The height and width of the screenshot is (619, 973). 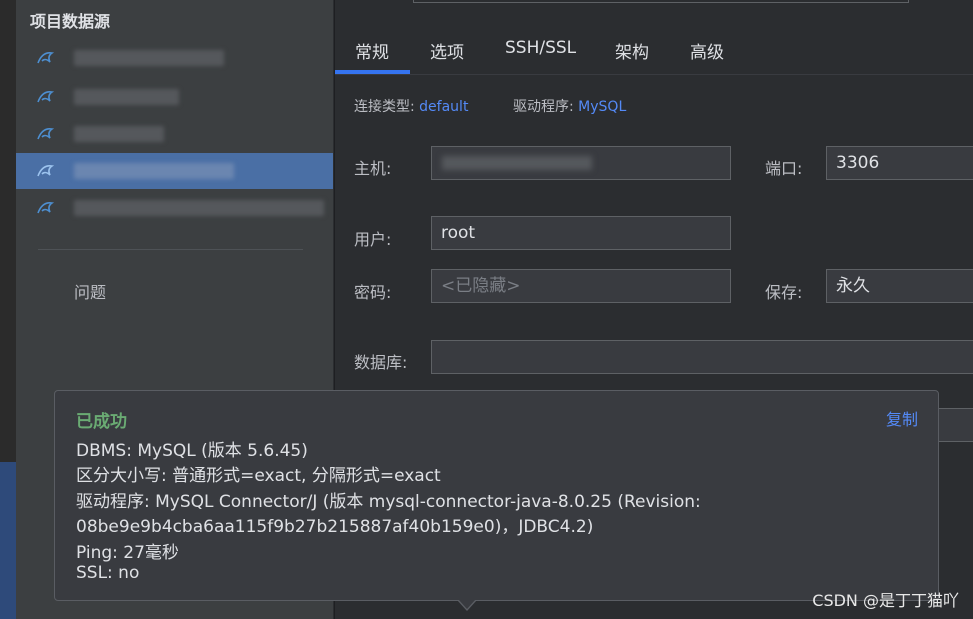 What do you see at coordinates (661, 1) in the screenshot?
I see `name-field` at bounding box center [661, 1].